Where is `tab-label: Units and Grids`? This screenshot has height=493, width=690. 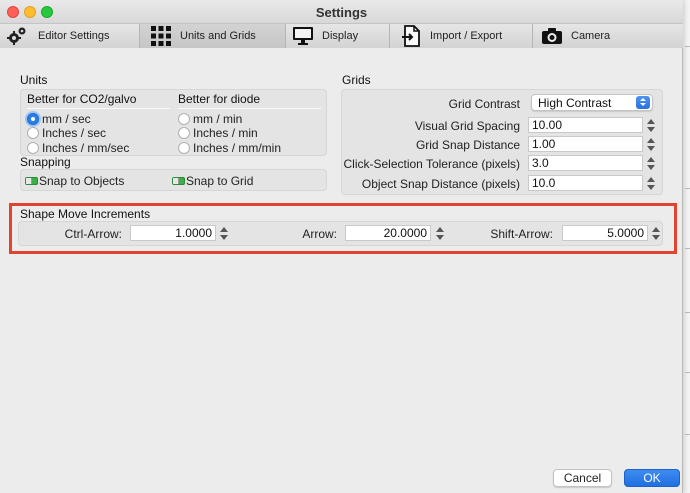
tab-label: Units and Grids is located at coordinates (218, 36).